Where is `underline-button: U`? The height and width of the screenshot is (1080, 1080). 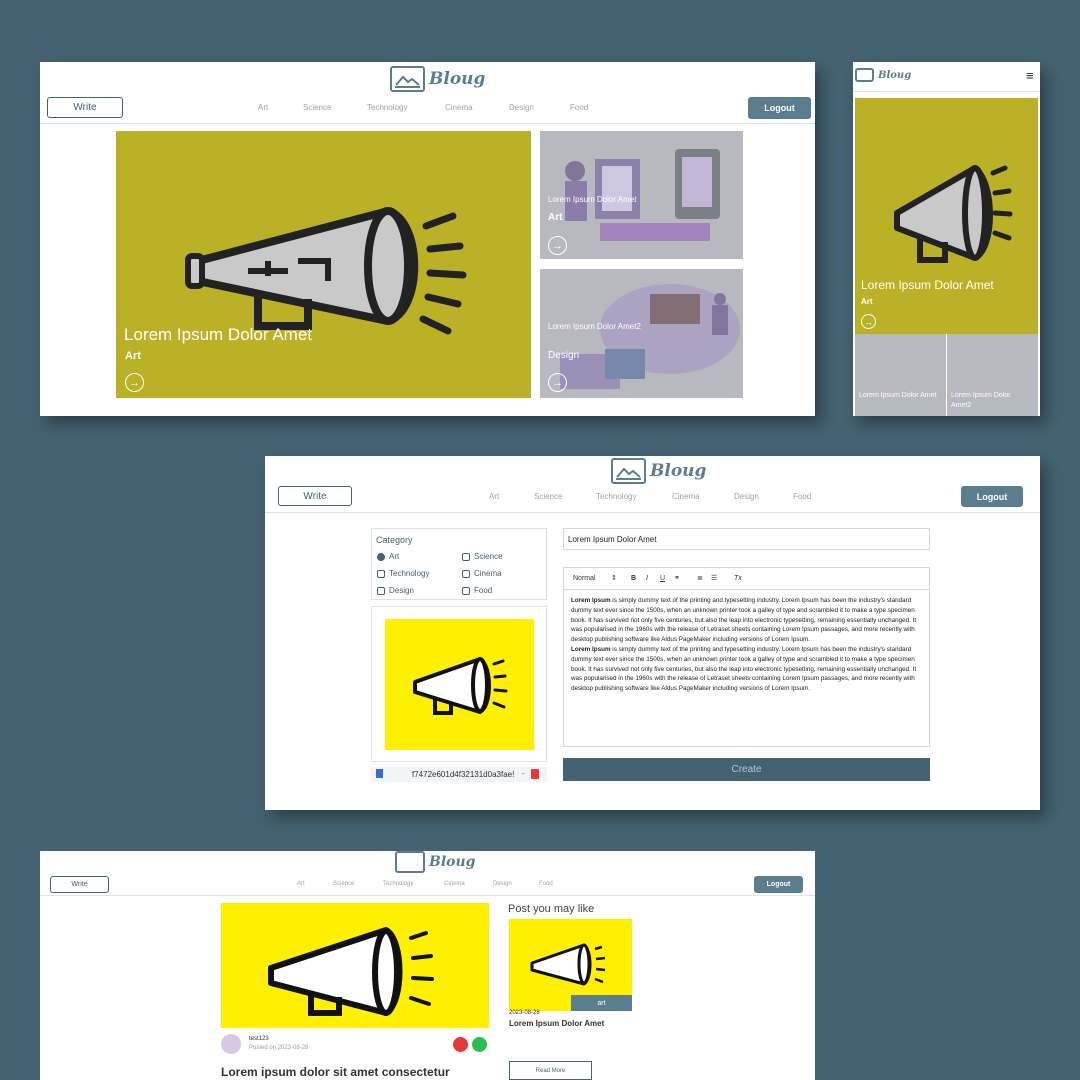
underline-button: U is located at coordinates (662, 578).